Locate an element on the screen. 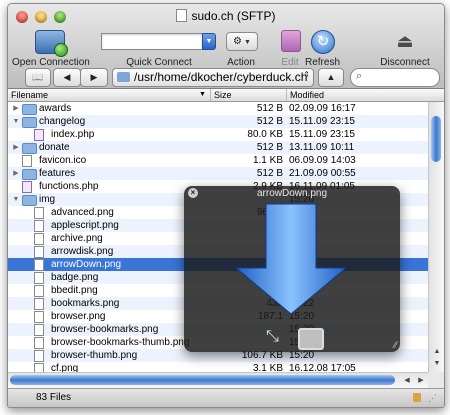  modified-column-header: Modified is located at coordinates (307, 95).